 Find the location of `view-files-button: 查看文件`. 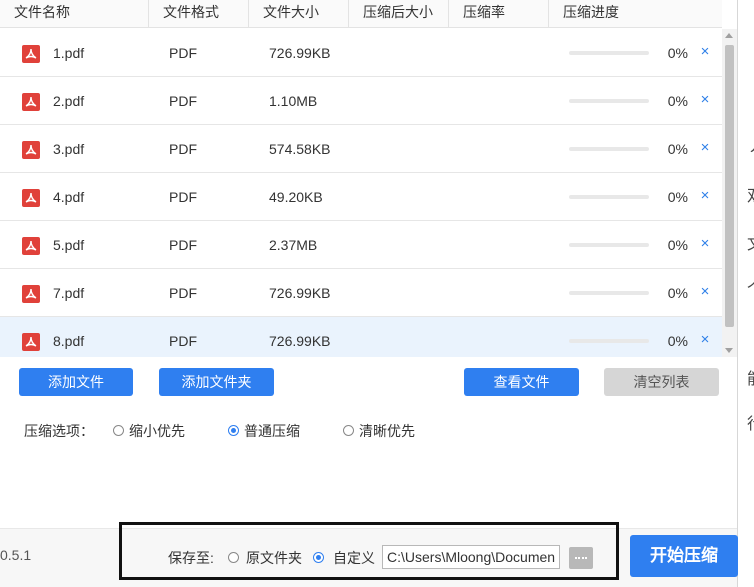

view-files-button: 查看文件 is located at coordinates (521, 382).